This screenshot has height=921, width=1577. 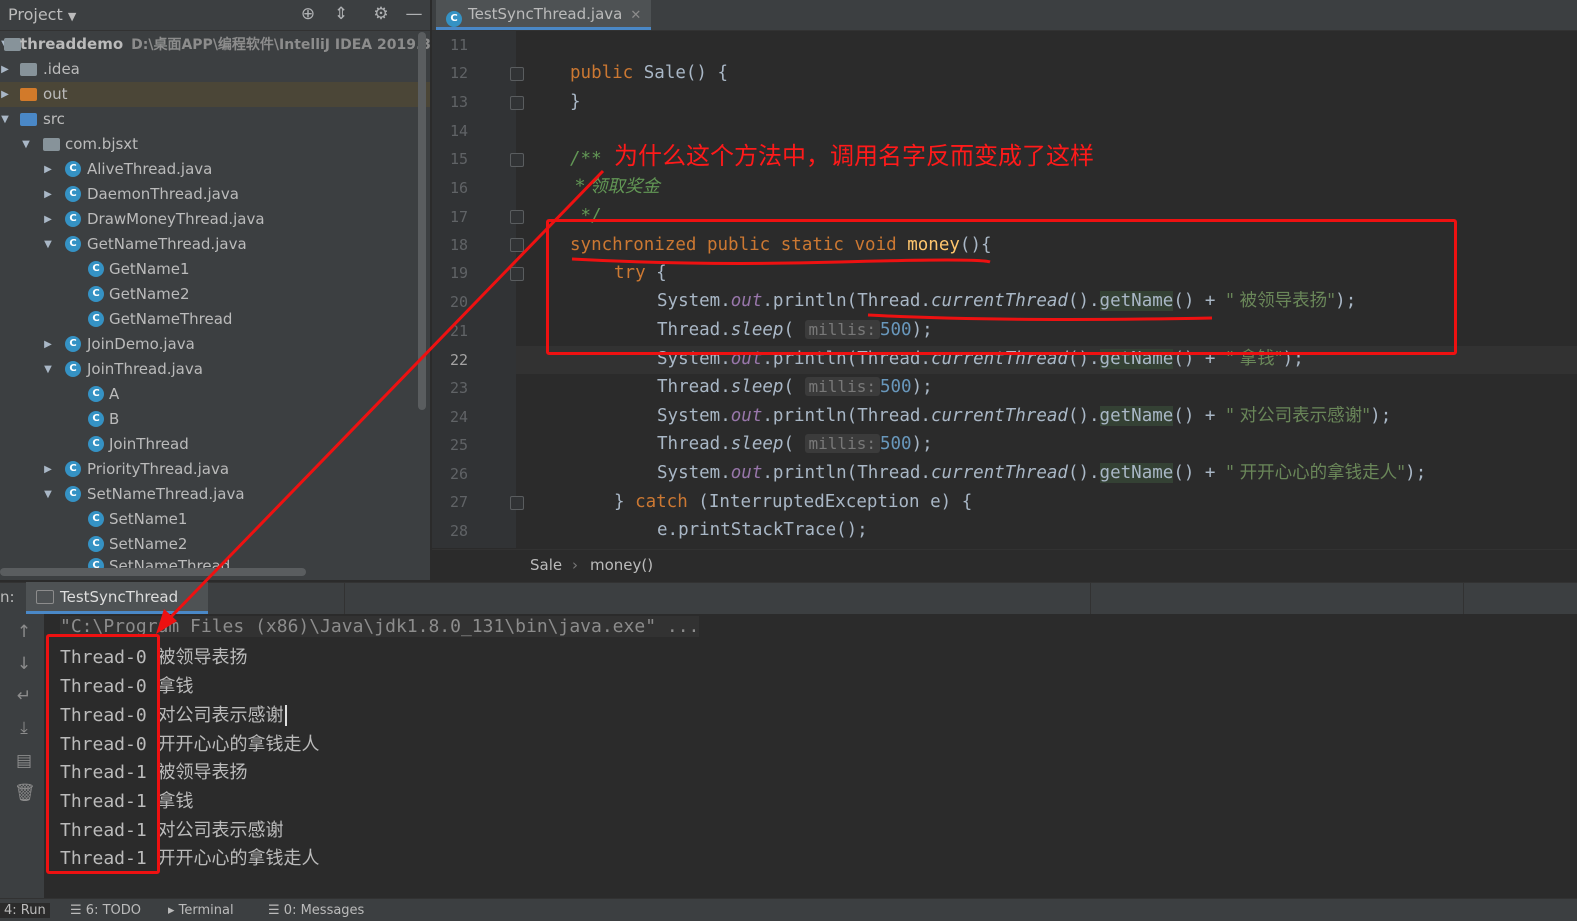 What do you see at coordinates (215, 494) in the screenshot?
I see `tree-item-file: ▼ C SetNameThread.java` at bounding box center [215, 494].